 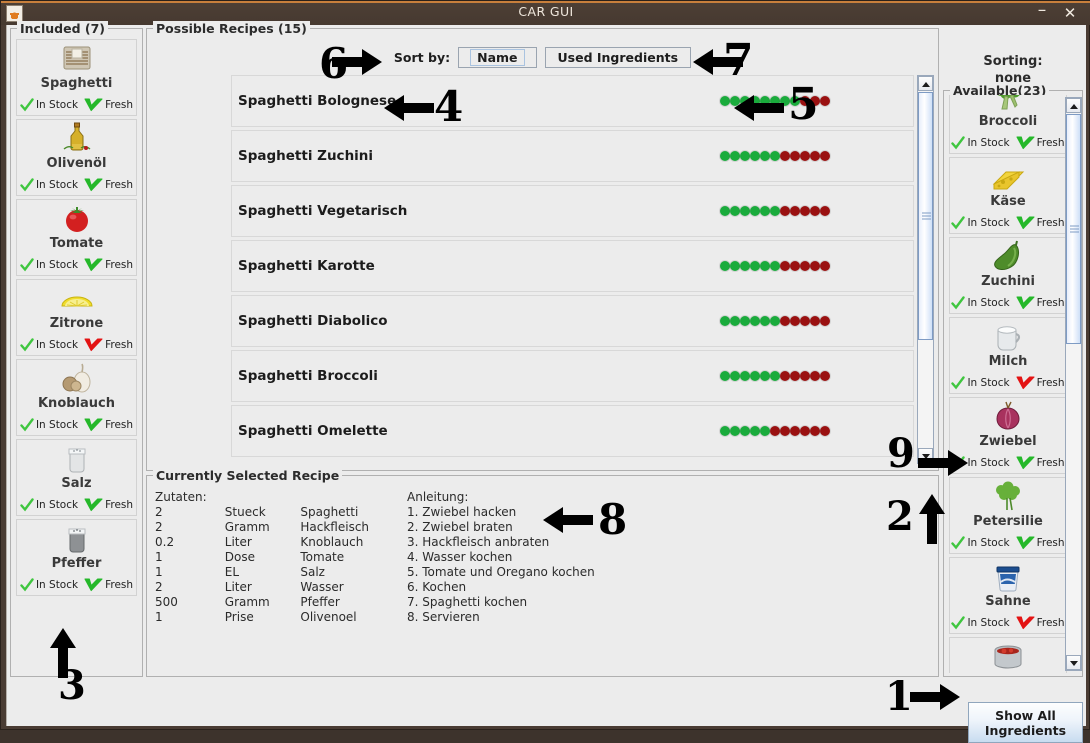 What do you see at coordinates (1025, 715) in the screenshot?
I see `show-all-line1: Show All` at bounding box center [1025, 715].